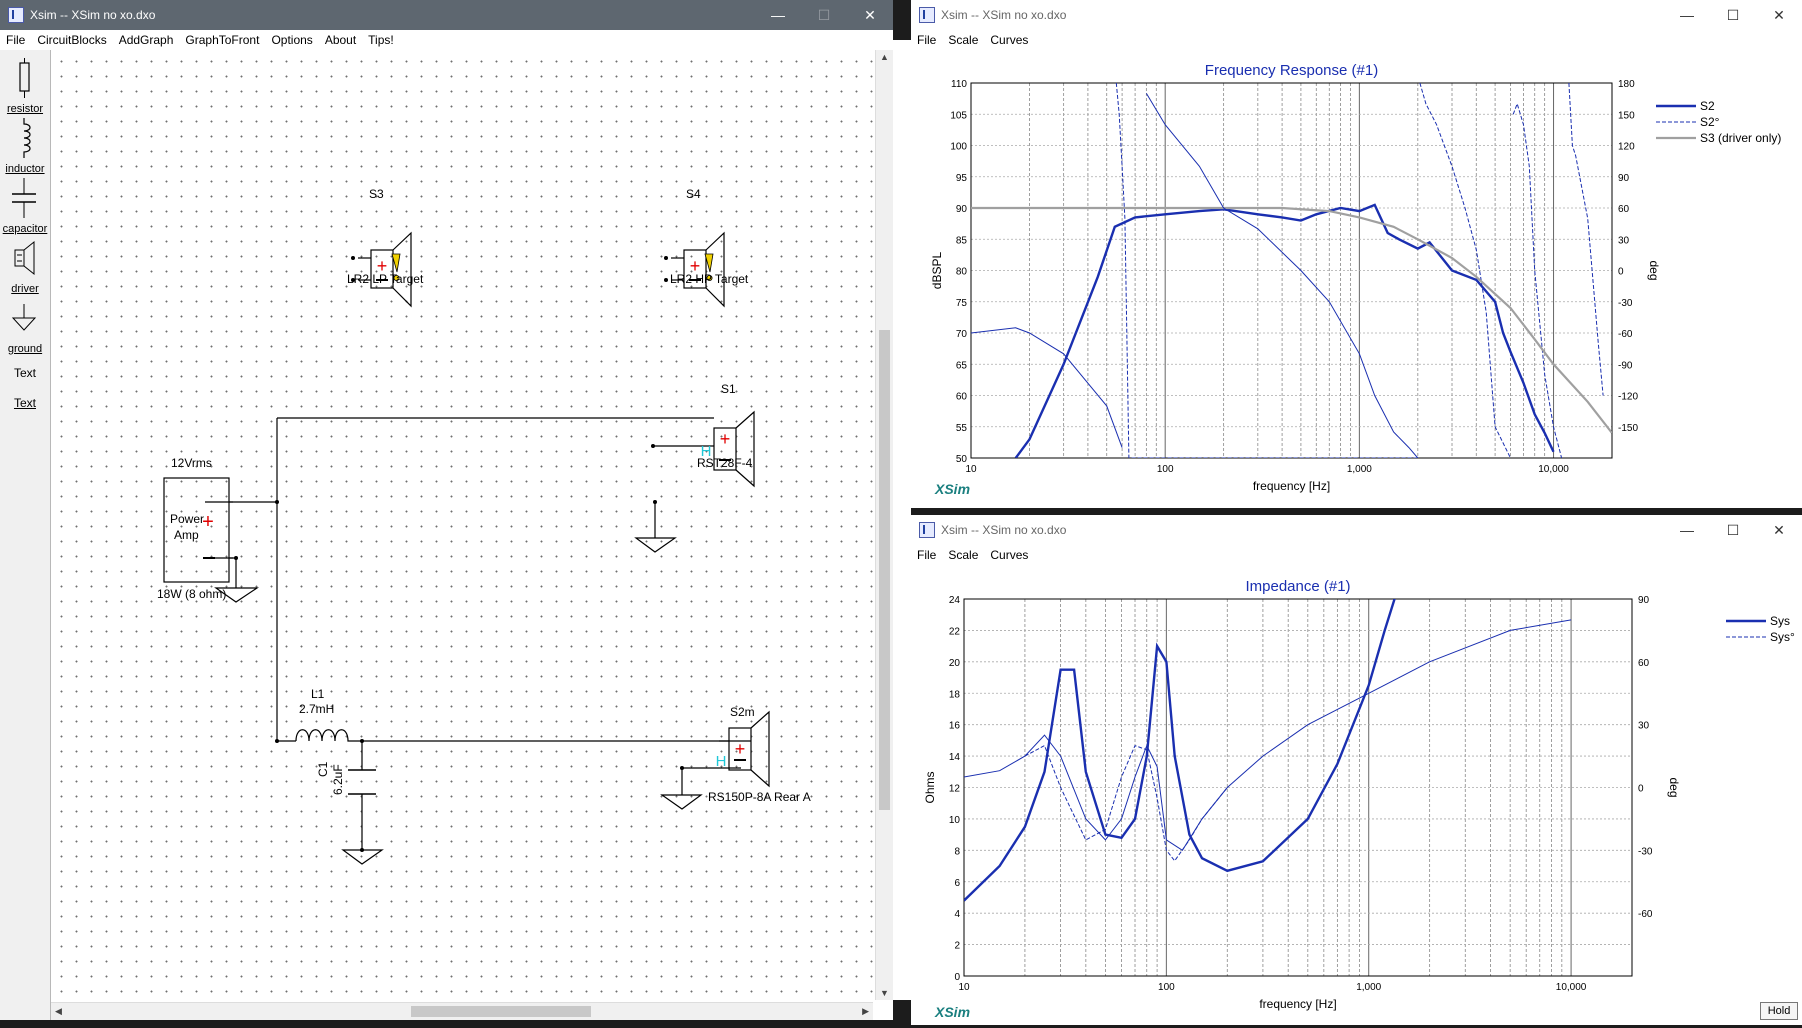 Image resolution: width=1802 pixels, height=1028 pixels. Describe the element at coordinates (25, 327) in the screenshot. I see `tool-ground: ground` at that location.